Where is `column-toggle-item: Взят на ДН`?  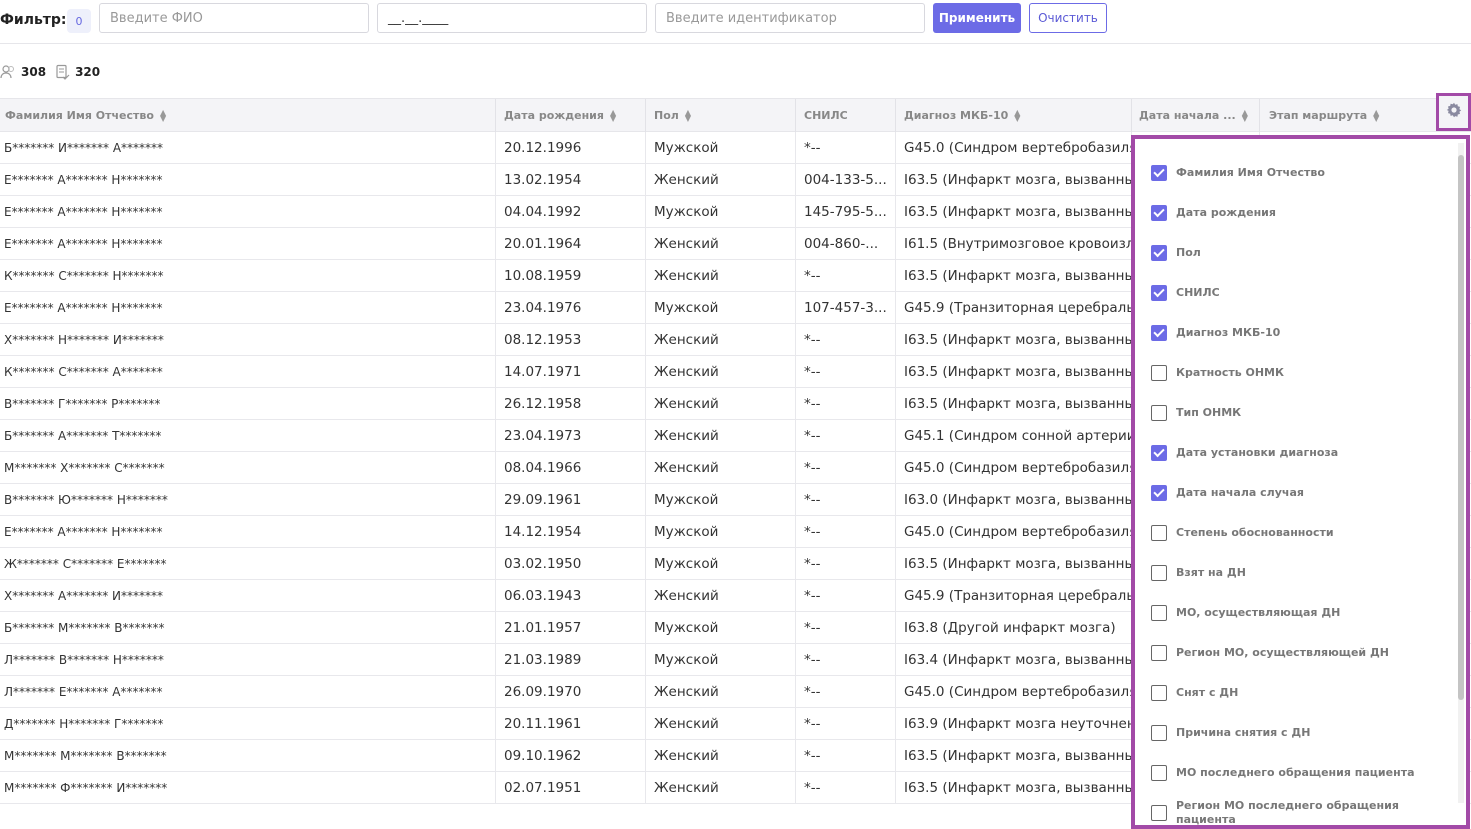
column-toggle-item: Взят на ДН is located at coordinates (1293, 573).